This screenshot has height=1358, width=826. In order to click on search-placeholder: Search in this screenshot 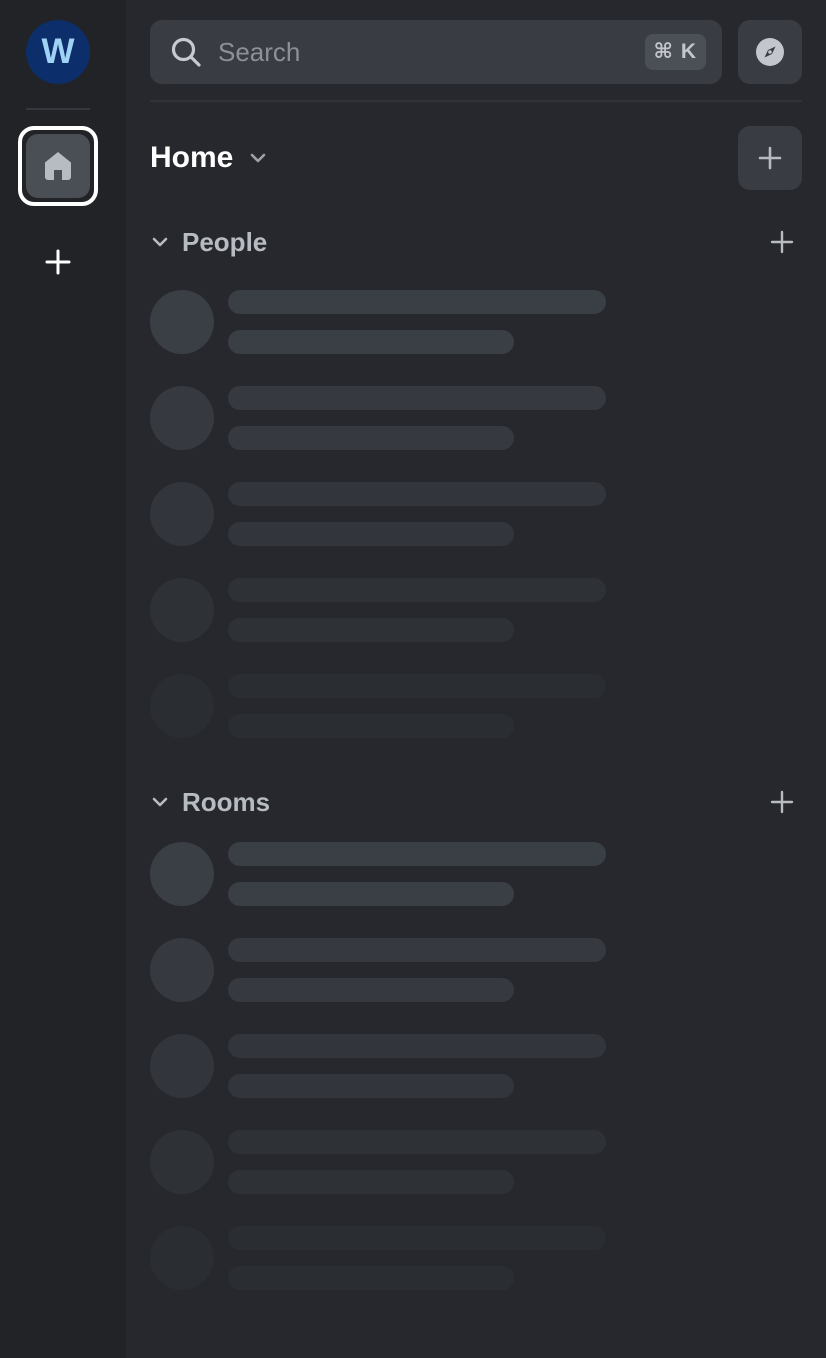, I will do `click(259, 52)`.